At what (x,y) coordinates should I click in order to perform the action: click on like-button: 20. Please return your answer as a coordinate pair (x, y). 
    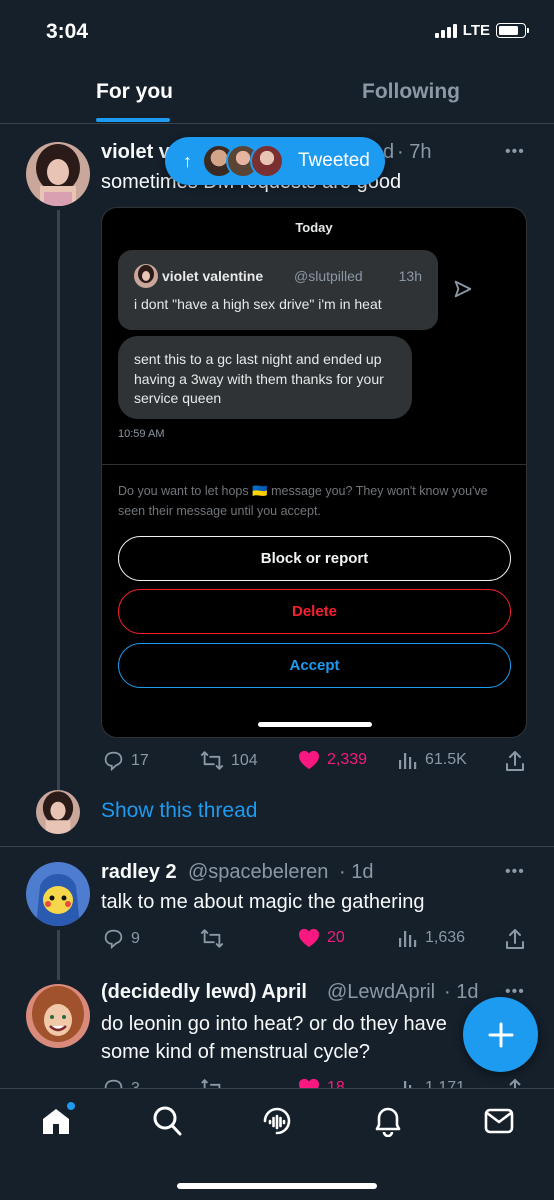
    Looking at the image, I should click on (321, 938).